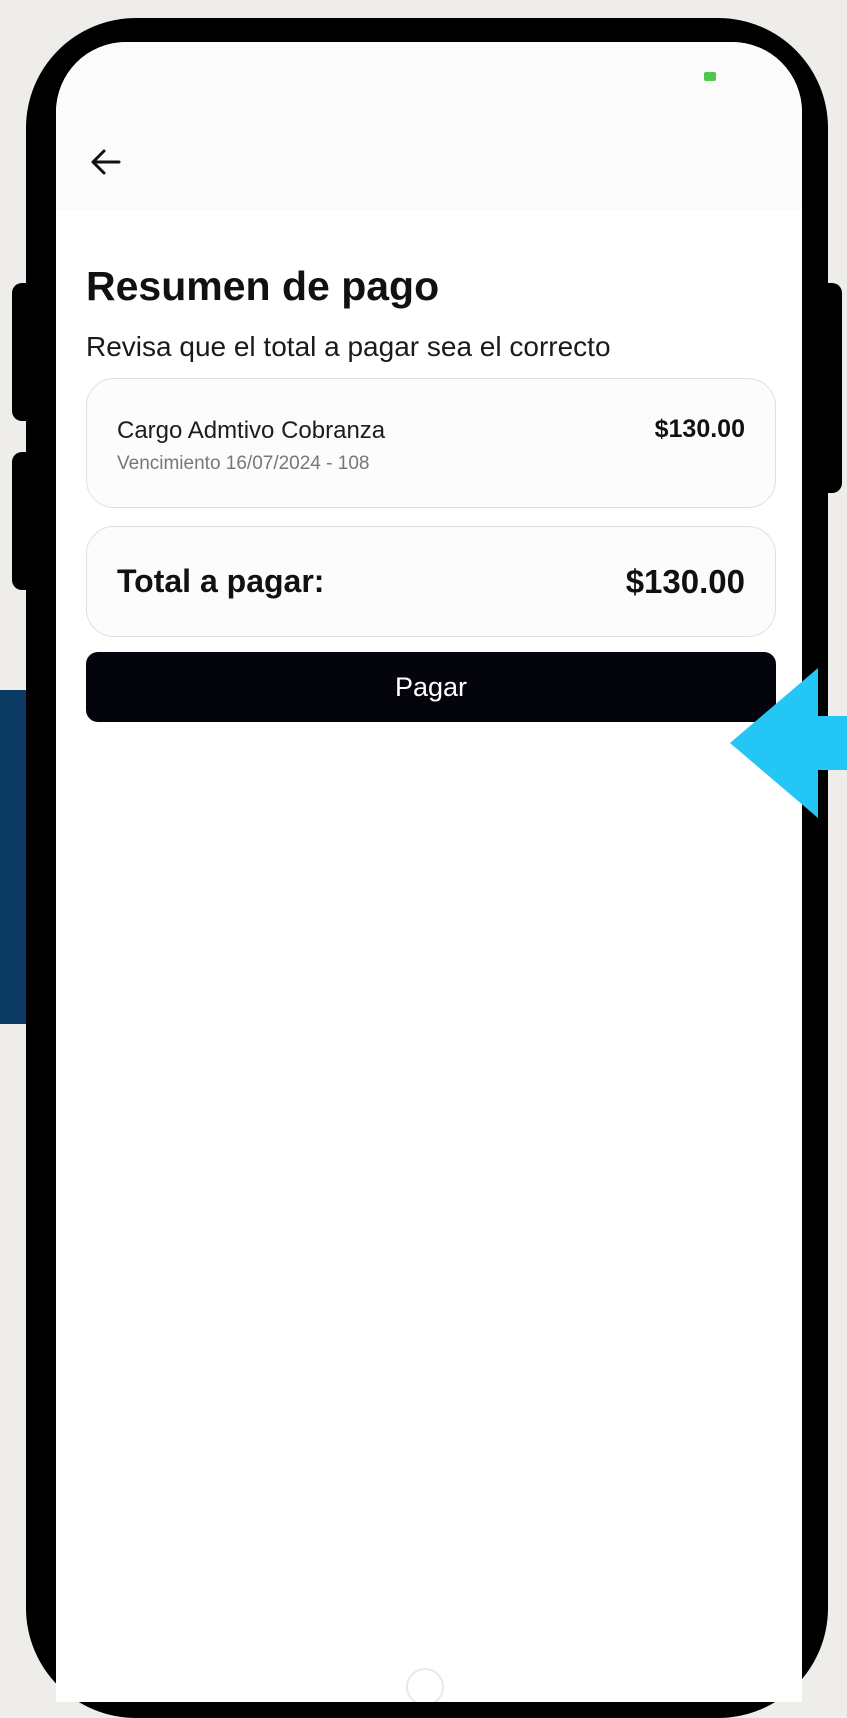 This screenshot has height=1718, width=847. Describe the element at coordinates (263, 286) in the screenshot. I see `page-title: Resumen de pago` at that location.